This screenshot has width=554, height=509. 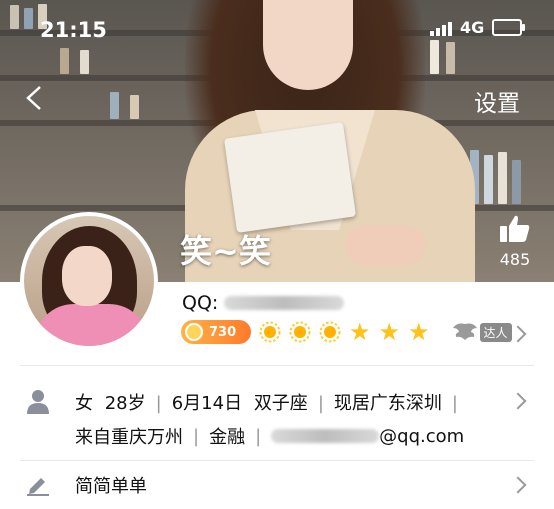 I want to click on extra-info-row: 来自重庆万州 | 金融 | @qq.com, so click(x=269, y=436).